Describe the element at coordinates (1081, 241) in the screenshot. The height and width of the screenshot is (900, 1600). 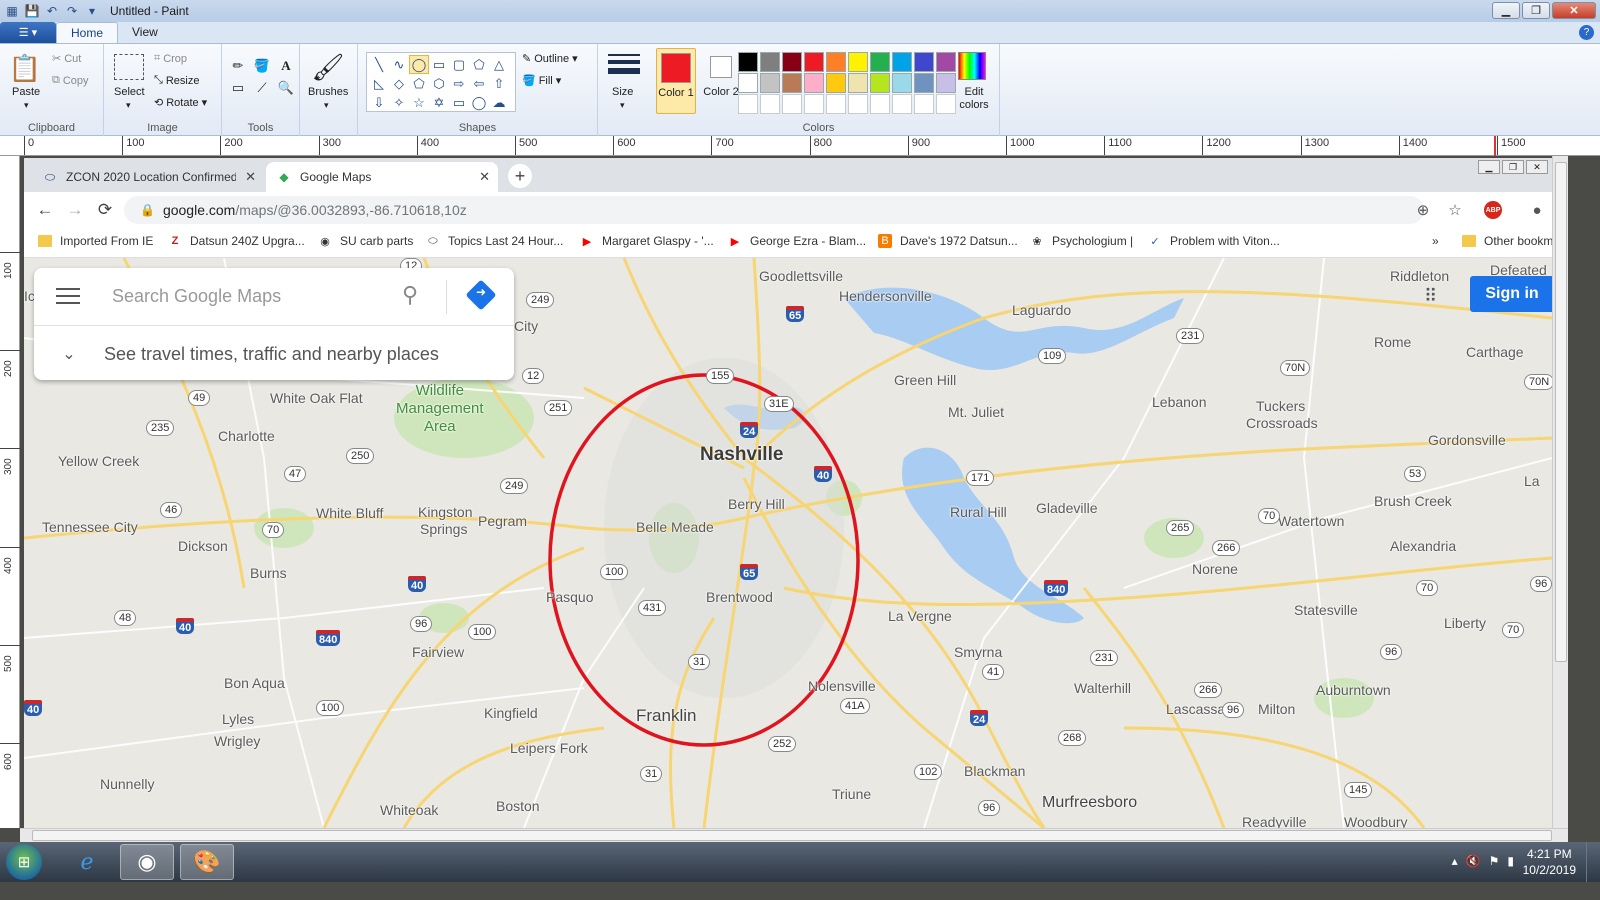
I see `bookmark-psychologium: ❀ Psychologium |` at that location.